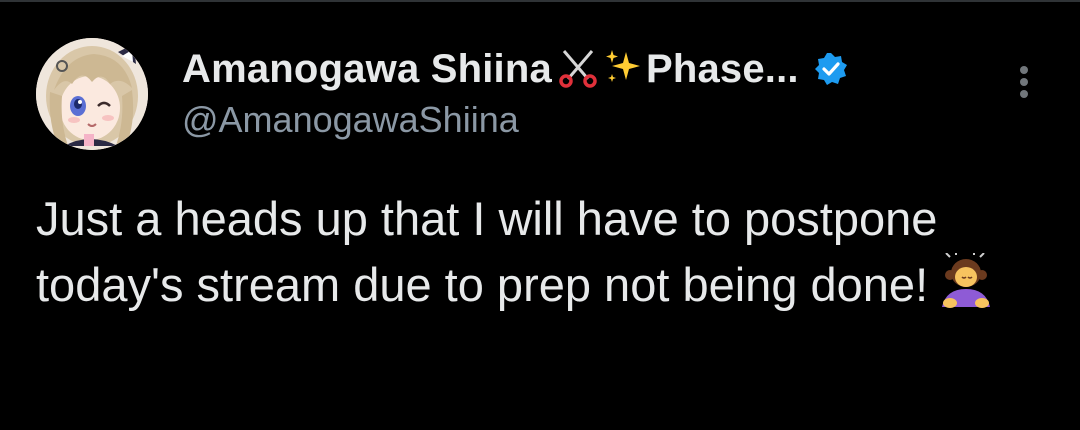  I want to click on avatar, so click(92, 94).